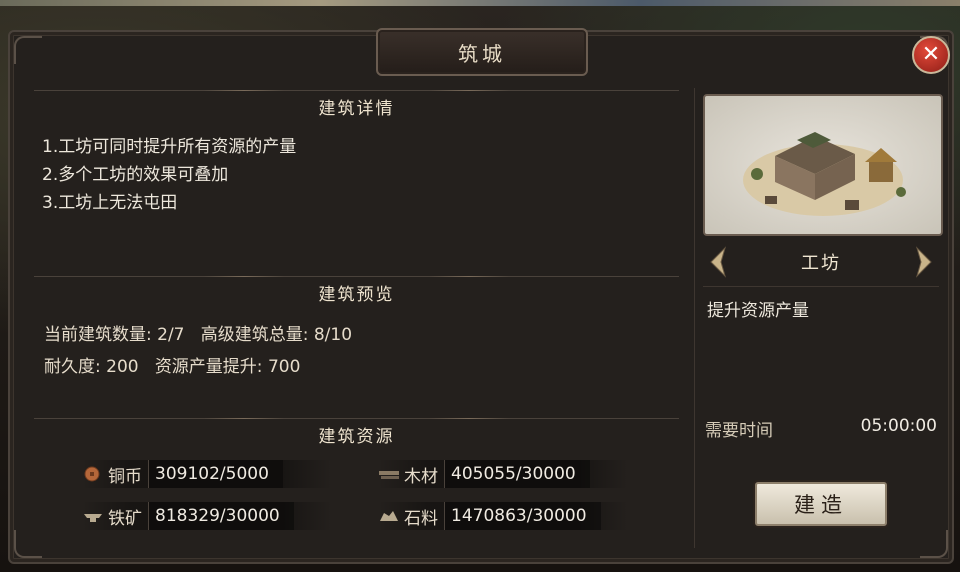 This screenshot has width=960, height=572. Describe the element at coordinates (135, 175) in the screenshot. I see `detail-line: 2.多个工坊的效果可叠加` at that location.